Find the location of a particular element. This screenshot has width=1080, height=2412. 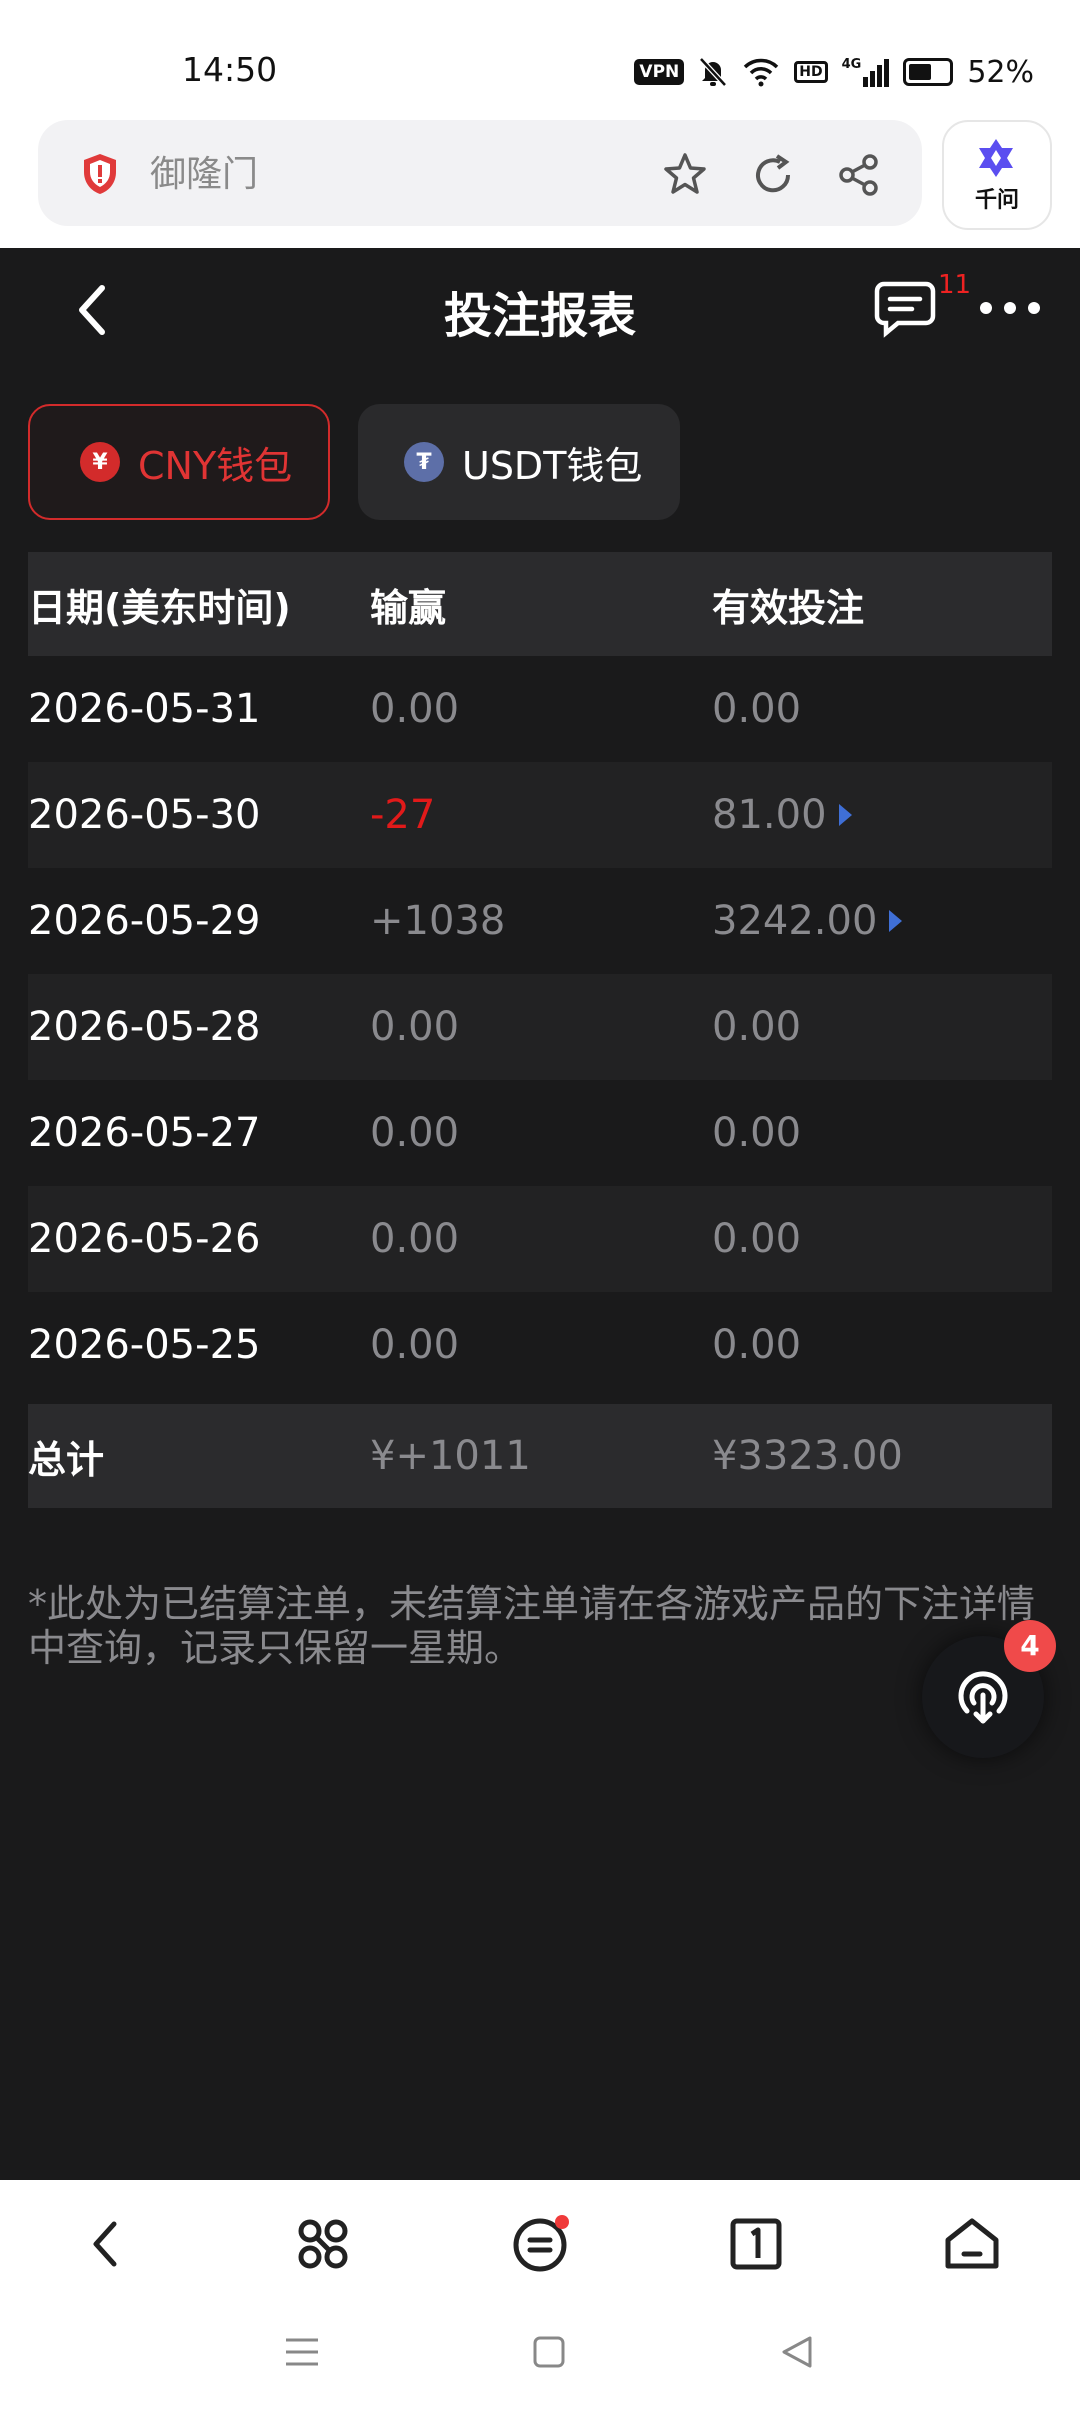

url-text: 御隆门 is located at coordinates (204, 175).